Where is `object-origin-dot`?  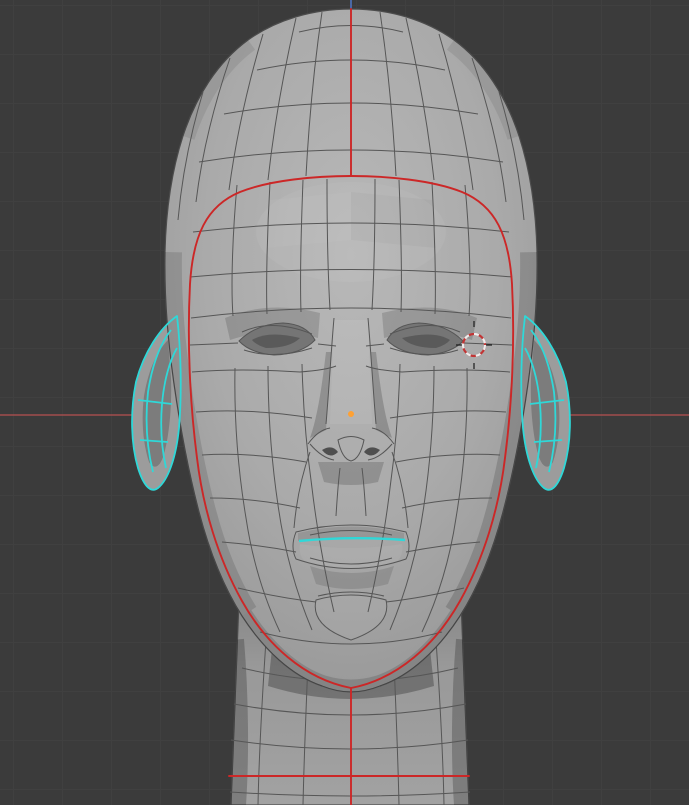
object-origin-dot is located at coordinates (351, 414).